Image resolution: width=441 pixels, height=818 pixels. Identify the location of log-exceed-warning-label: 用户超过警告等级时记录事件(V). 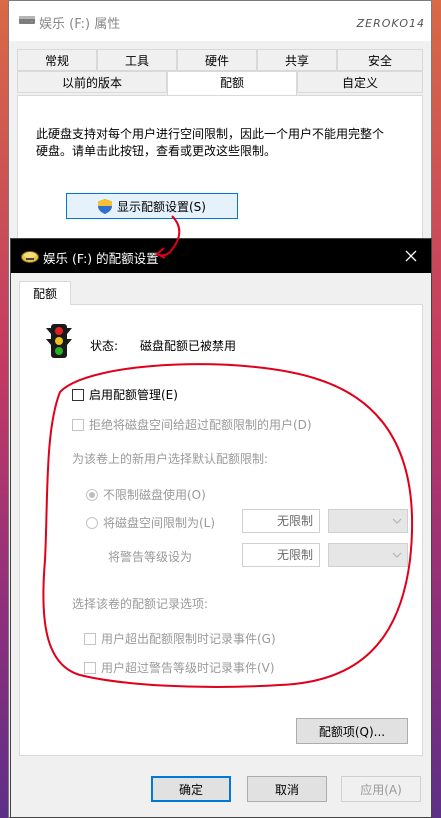
(188, 668).